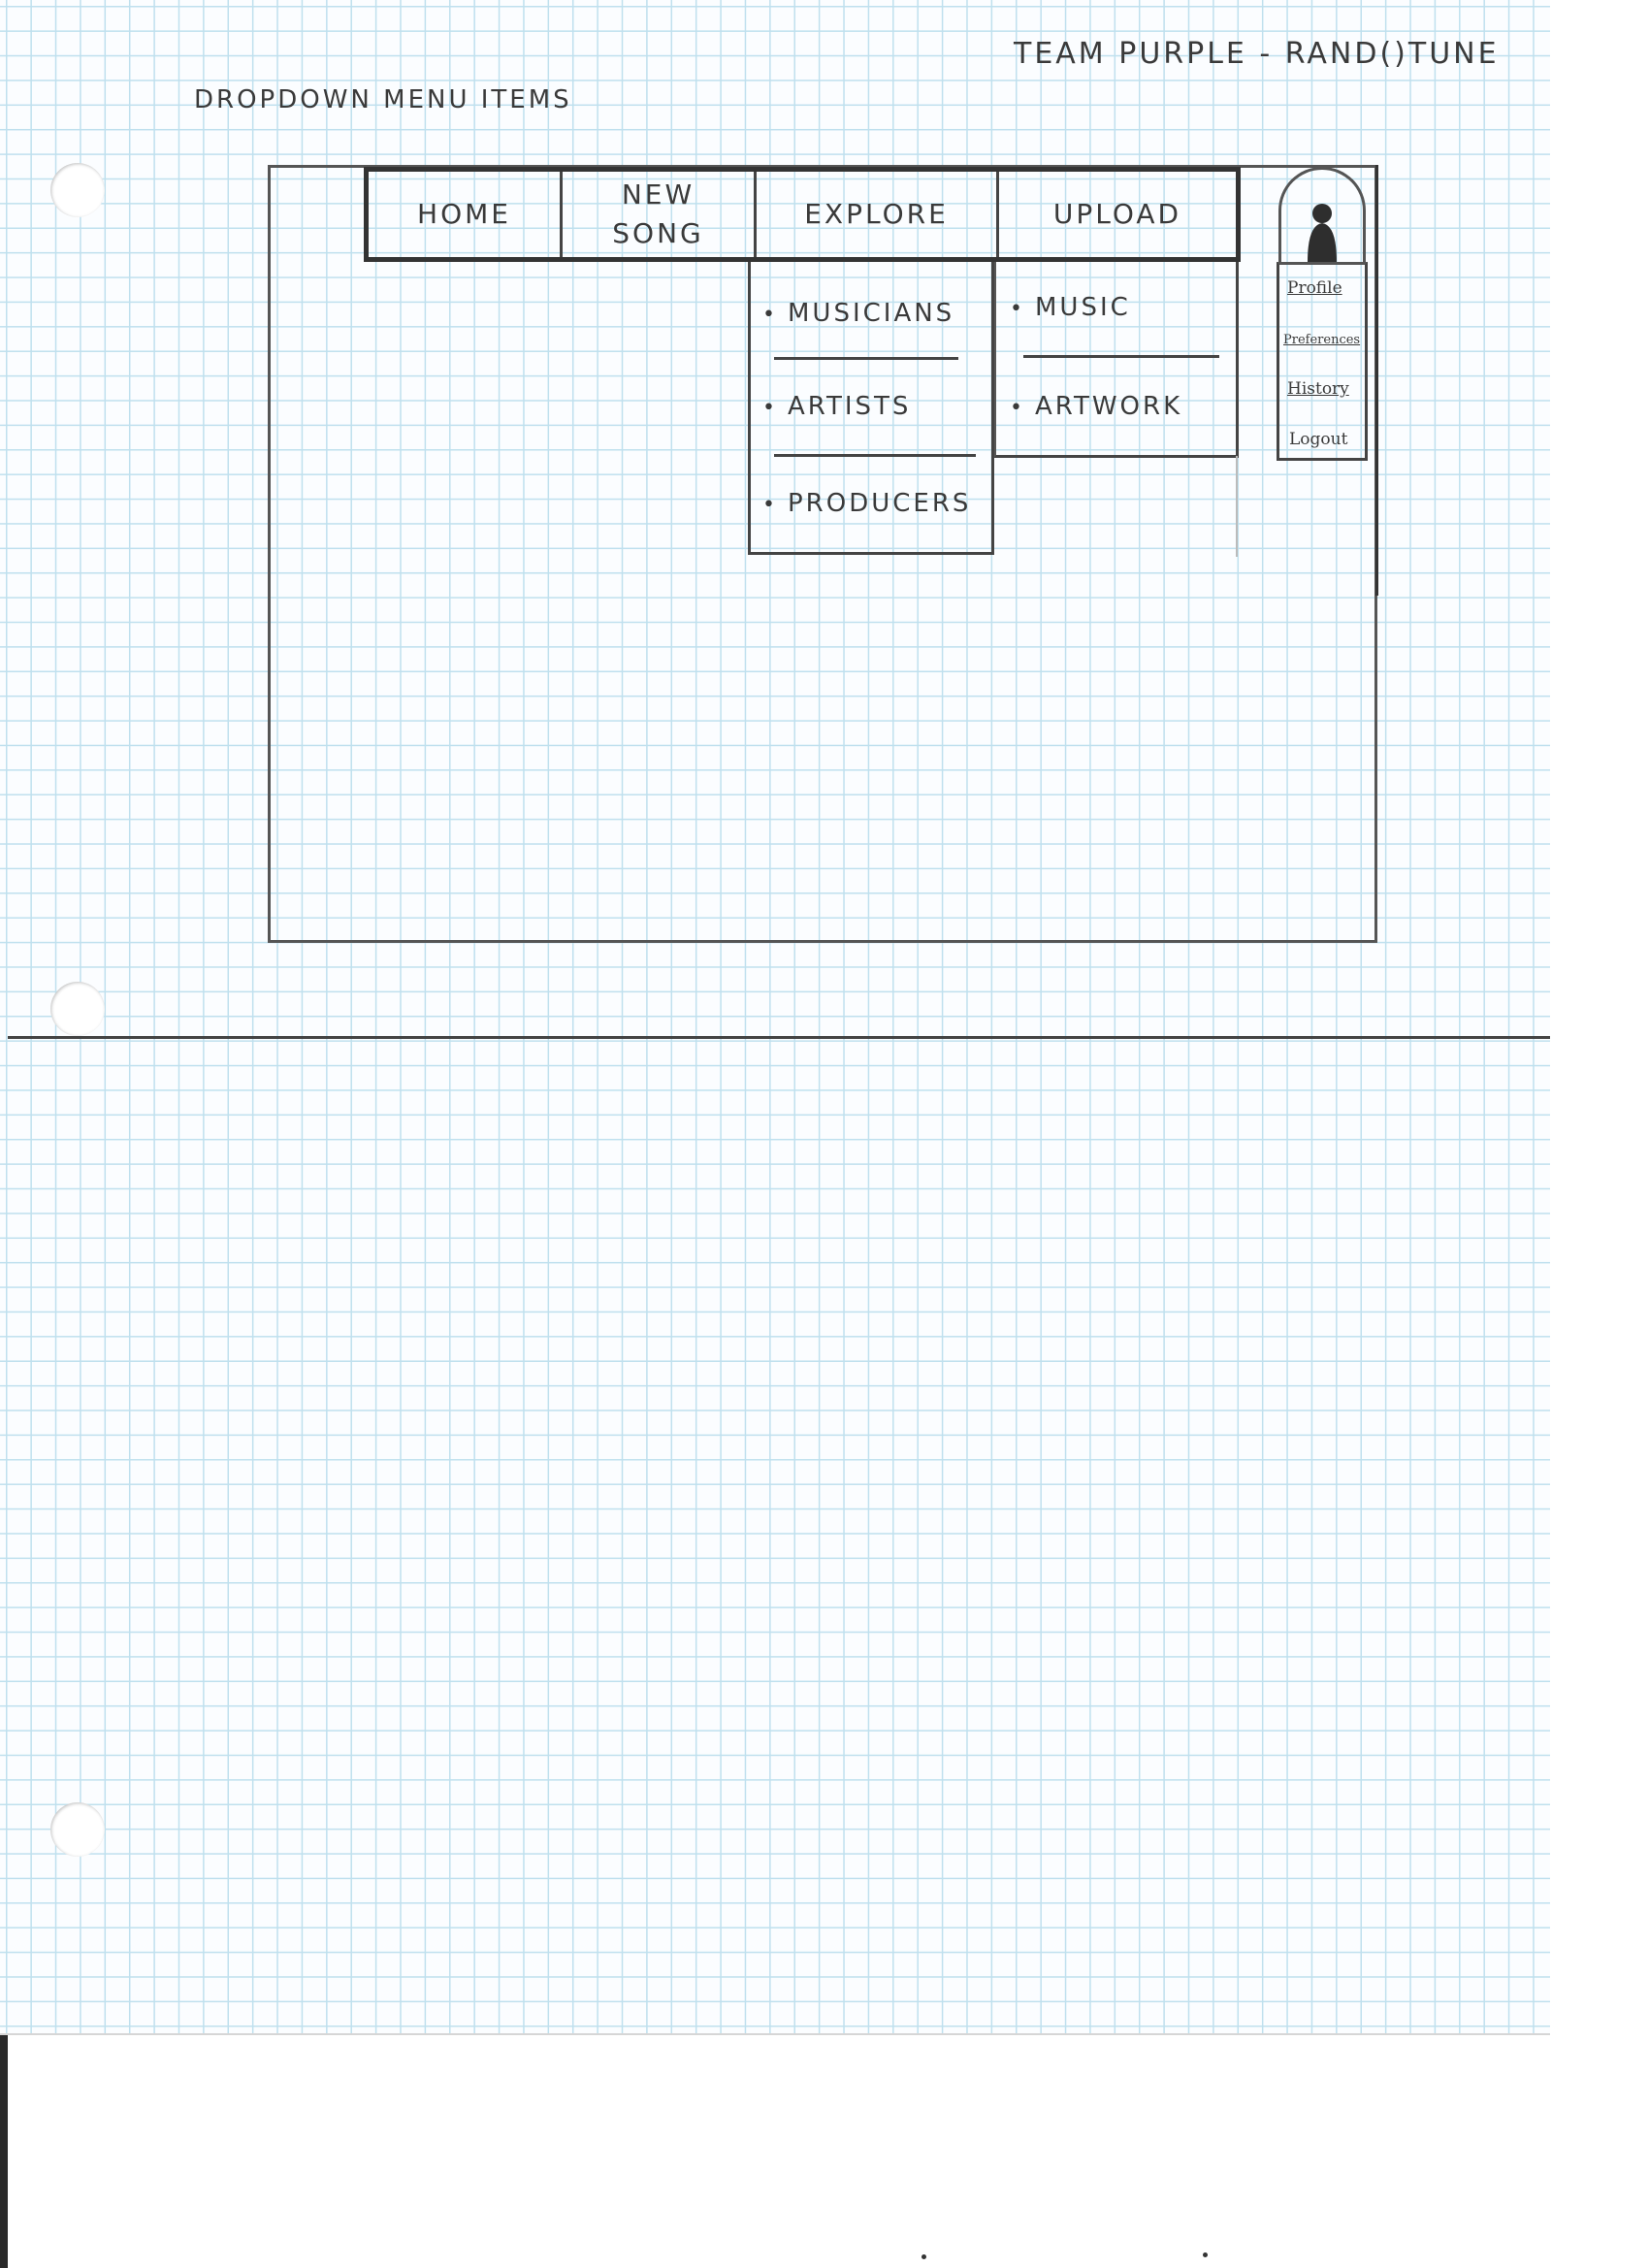  What do you see at coordinates (1321, 340) in the screenshot?
I see `profile-menu-preferences: Preferences` at bounding box center [1321, 340].